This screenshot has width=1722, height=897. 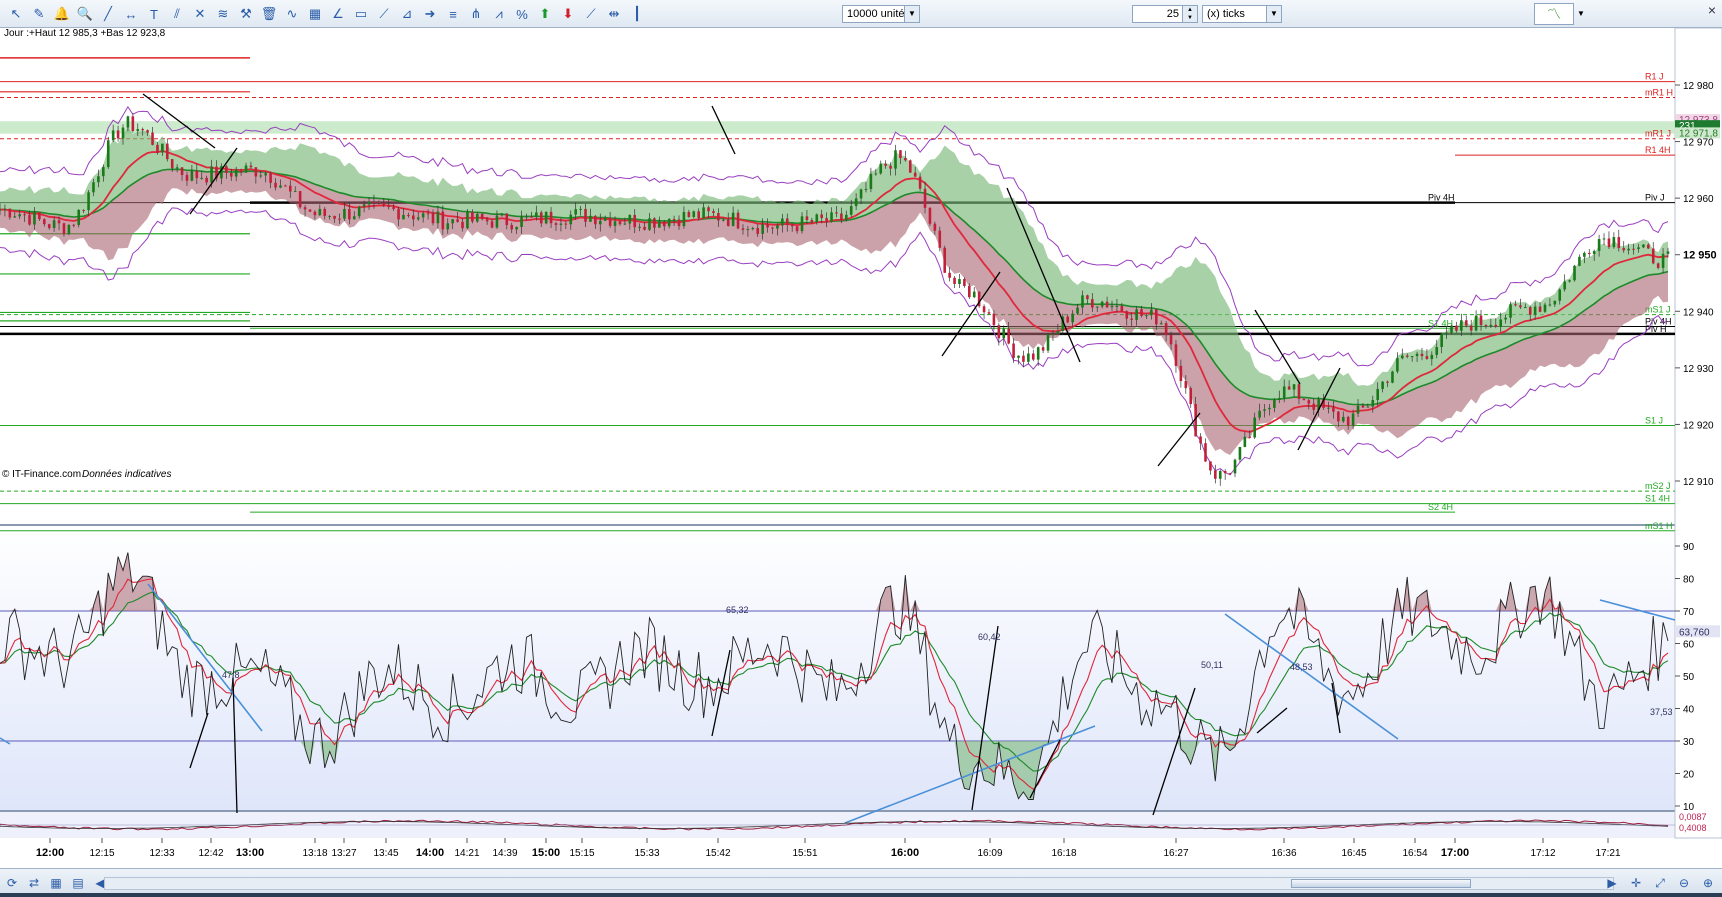 I want to click on arrow-right-icon: ➜, so click(x=430, y=14).